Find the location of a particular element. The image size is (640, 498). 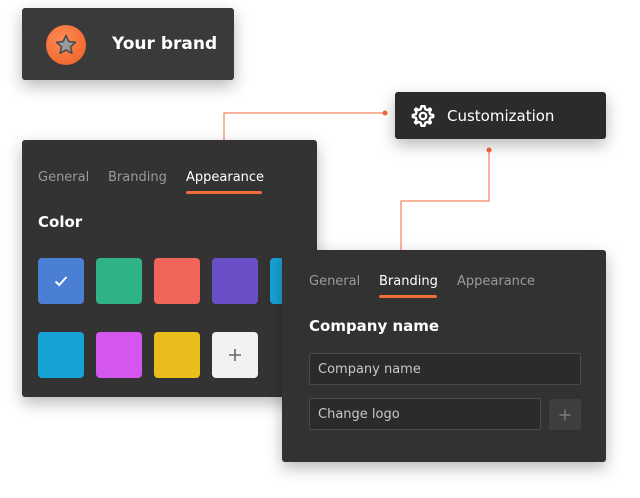

brand-name: Your brand is located at coordinates (165, 44).